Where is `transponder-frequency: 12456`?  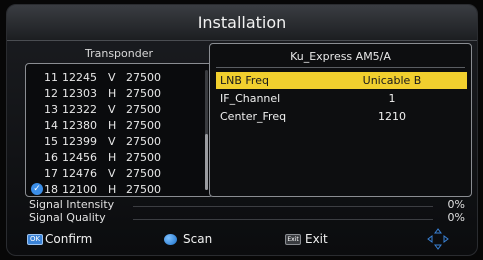 transponder-frequency: 12456 is located at coordinates (79, 157).